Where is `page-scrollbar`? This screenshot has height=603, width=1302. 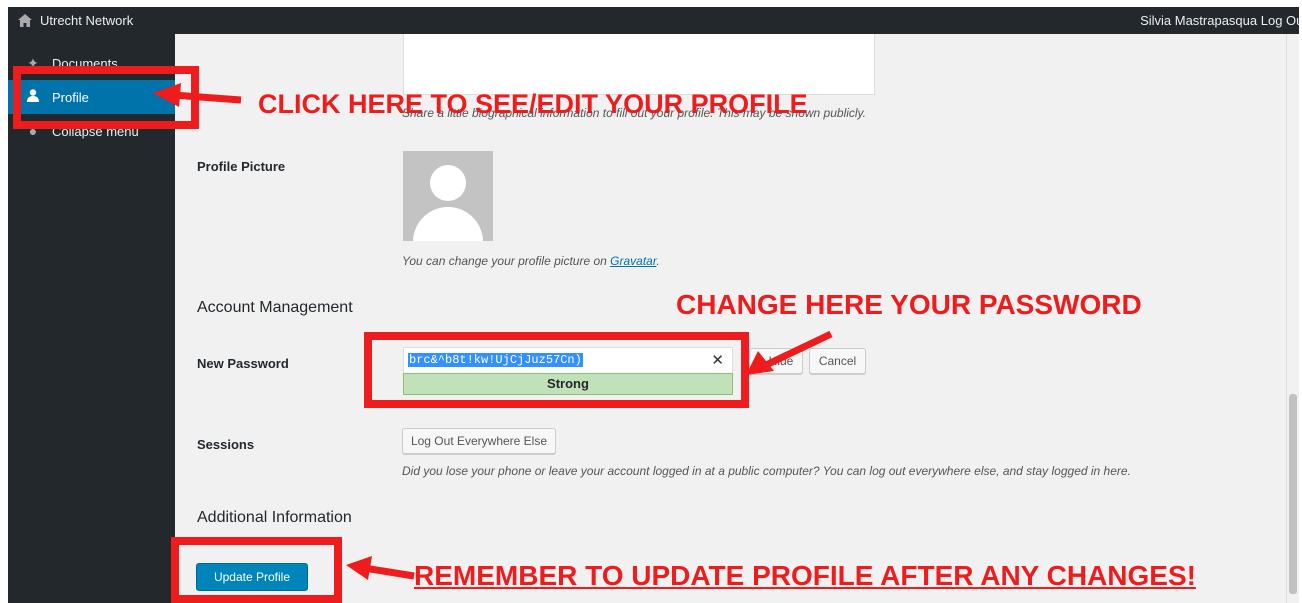
page-scrollbar is located at coordinates (1292, 318).